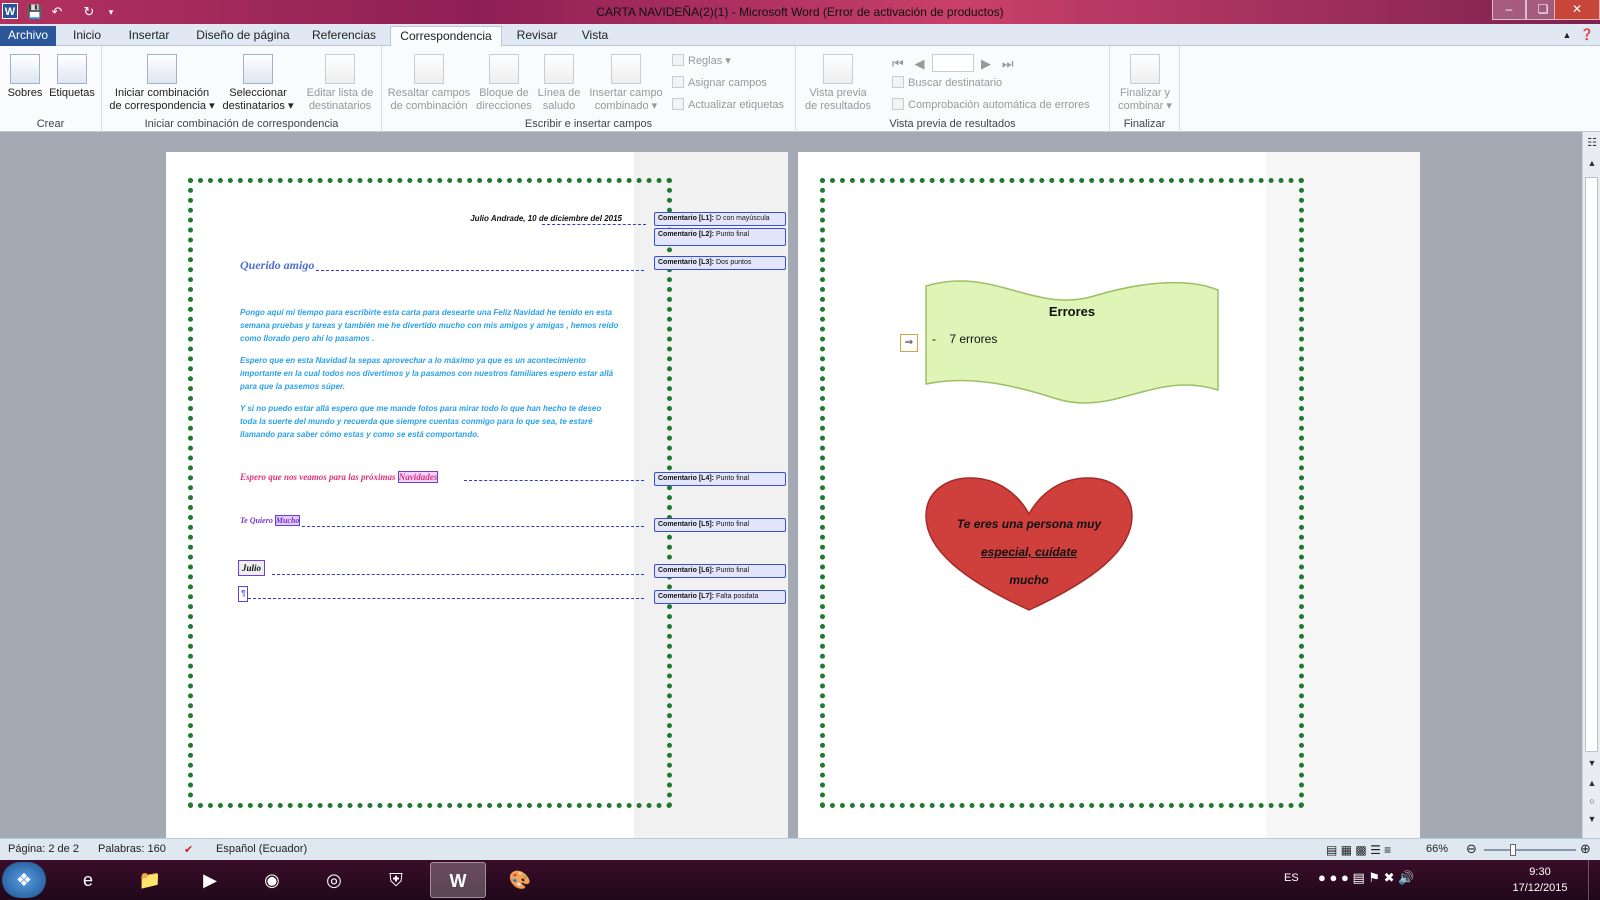 This screenshot has height=900, width=1600. What do you see at coordinates (720, 571) in the screenshot?
I see `comment-l6: Comentario [L6]: Punto final` at bounding box center [720, 571].